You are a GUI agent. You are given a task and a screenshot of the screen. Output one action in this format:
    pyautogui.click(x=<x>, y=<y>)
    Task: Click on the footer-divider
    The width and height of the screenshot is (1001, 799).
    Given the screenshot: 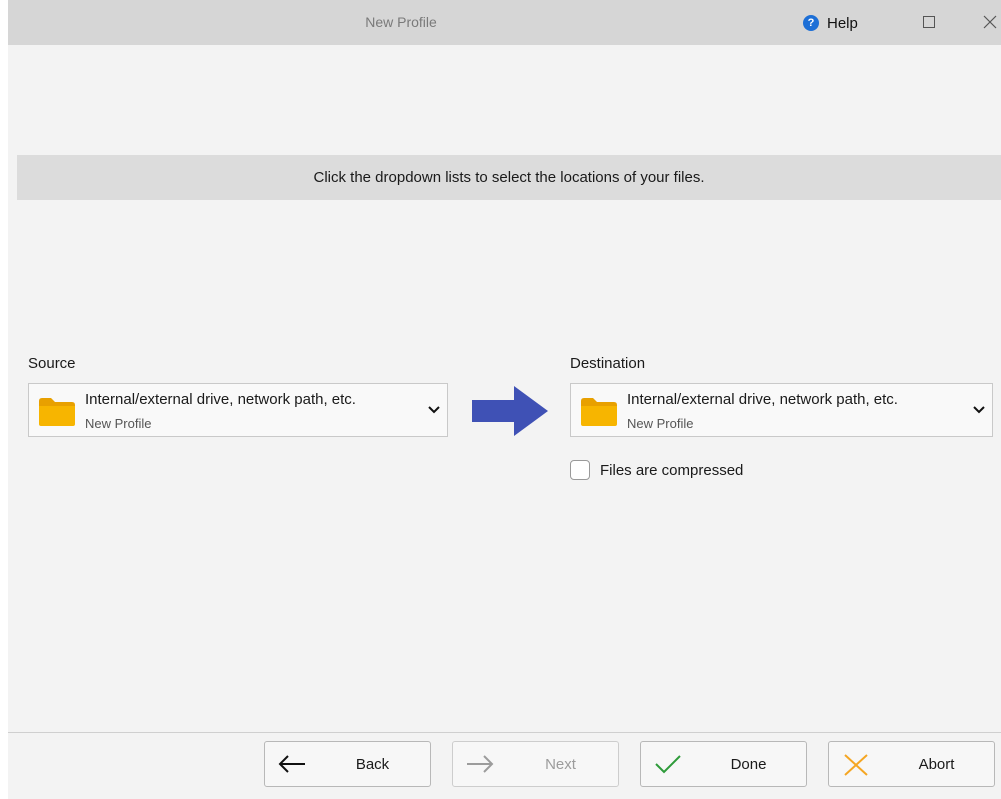 What is the action you would take?
    pyautogui.click(x=504, y=732)
    